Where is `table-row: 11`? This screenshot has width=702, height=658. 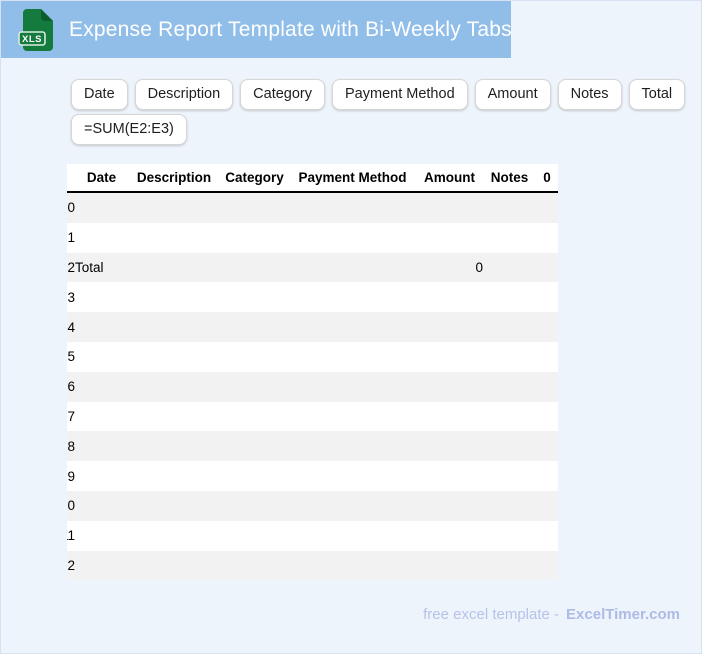 table-row: 11 is located at coordinates (312, 535).